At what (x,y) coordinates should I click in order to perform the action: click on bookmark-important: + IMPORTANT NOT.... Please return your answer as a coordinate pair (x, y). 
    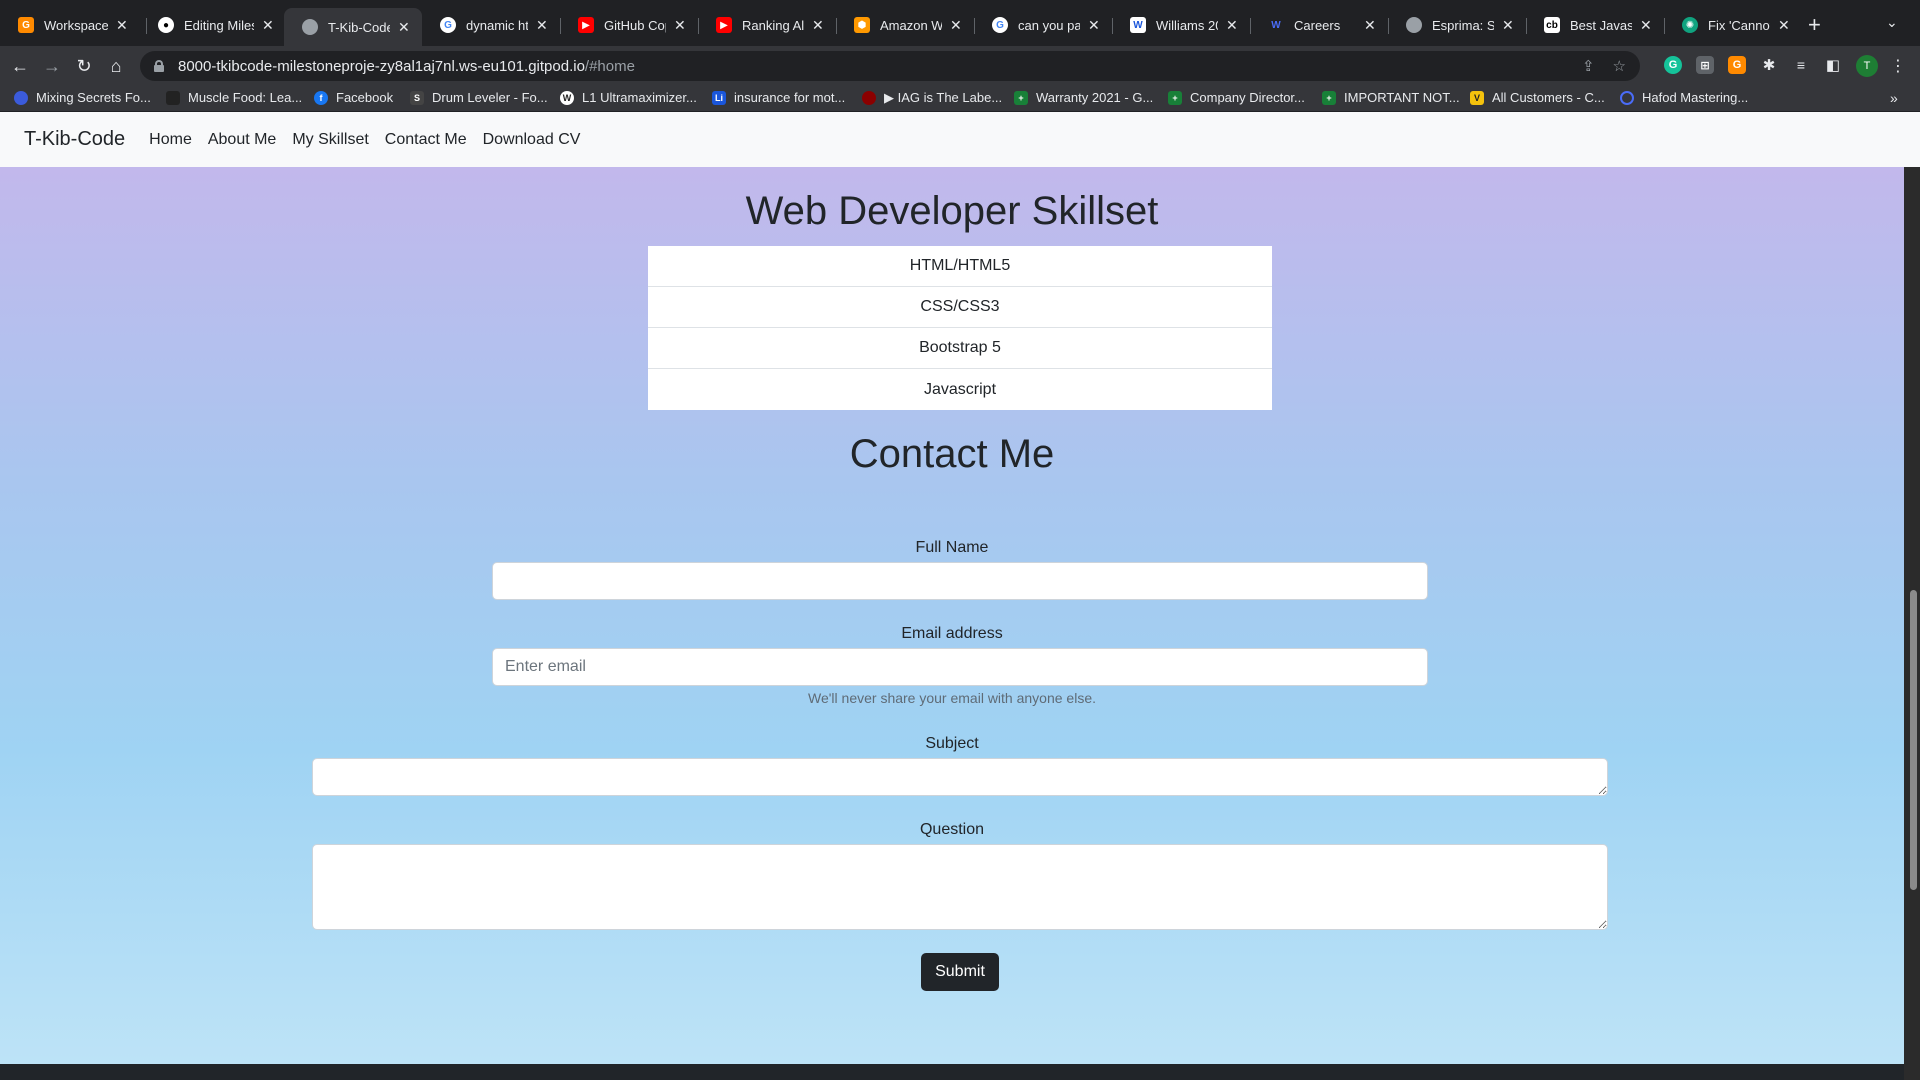
    Looking at the image, I should click on (1391, 97).